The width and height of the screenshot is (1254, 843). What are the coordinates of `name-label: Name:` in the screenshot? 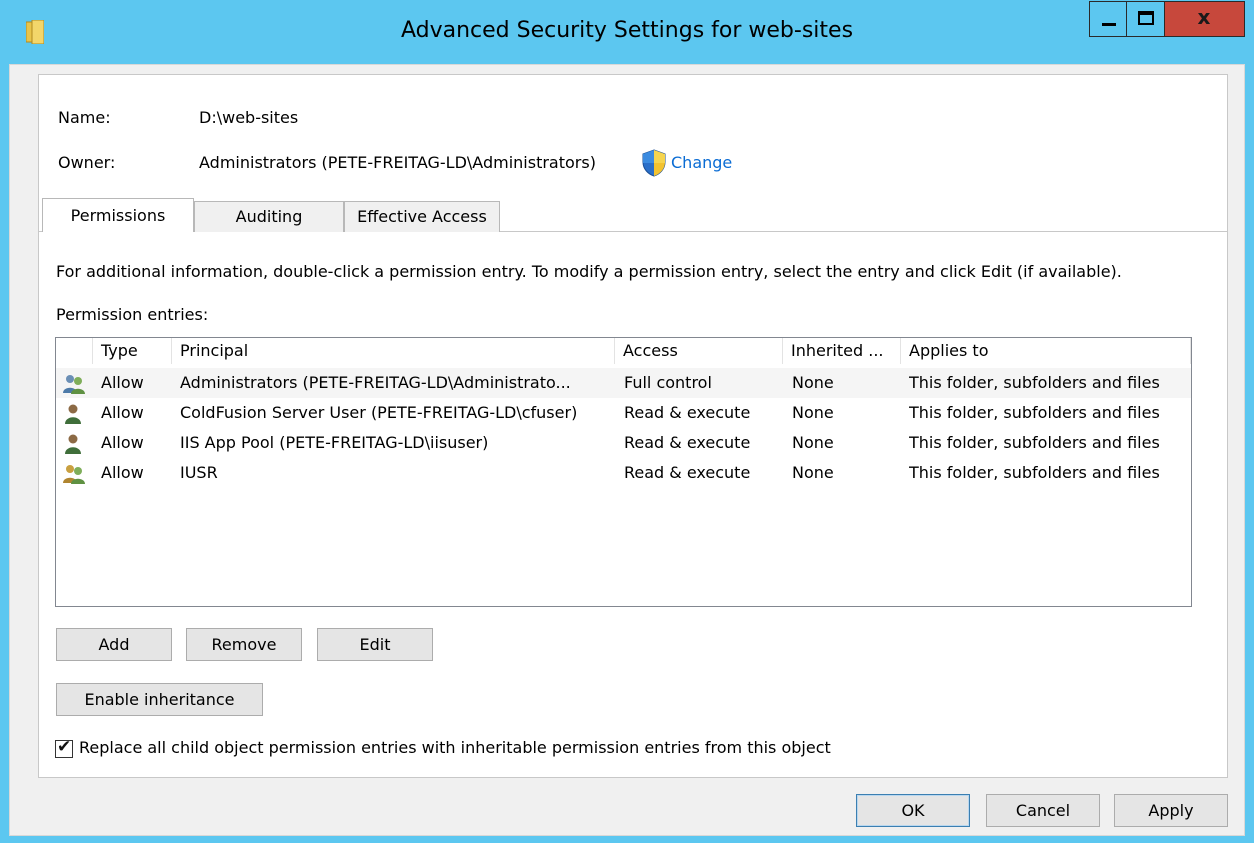 It's located at (84, 117).